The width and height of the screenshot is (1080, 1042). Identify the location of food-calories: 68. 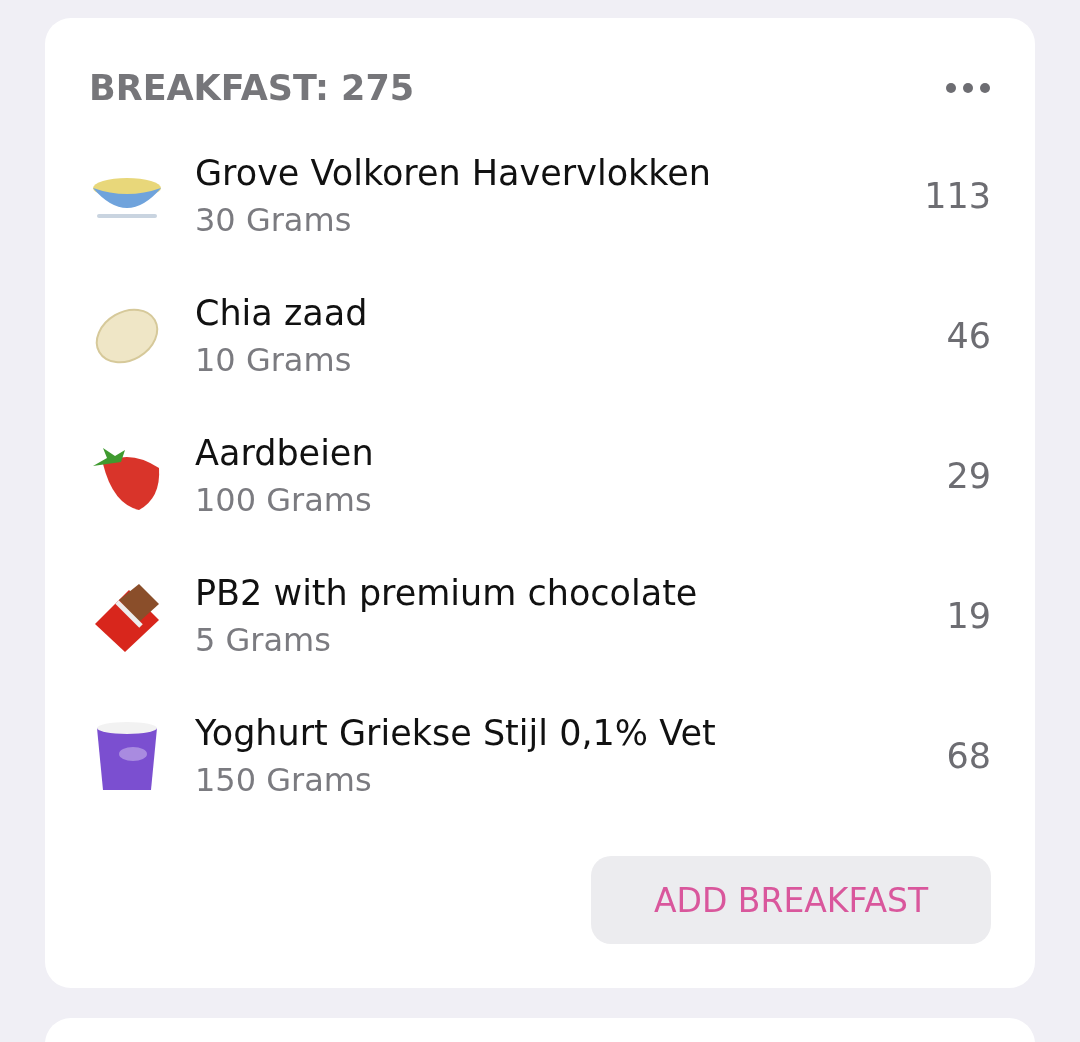
(968, 756).